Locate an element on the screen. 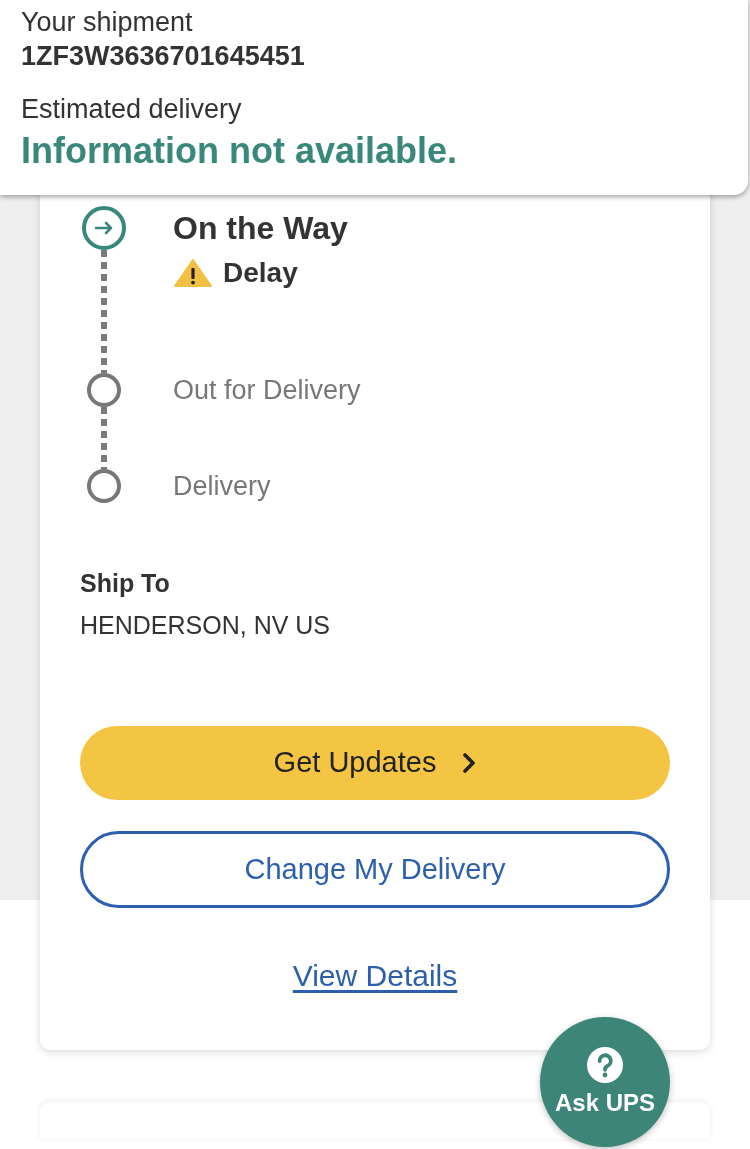 This screenshot has width=750, height=1149. tracking-number: 1ZF3W3636701645451 is located at coordinates (163, 56).